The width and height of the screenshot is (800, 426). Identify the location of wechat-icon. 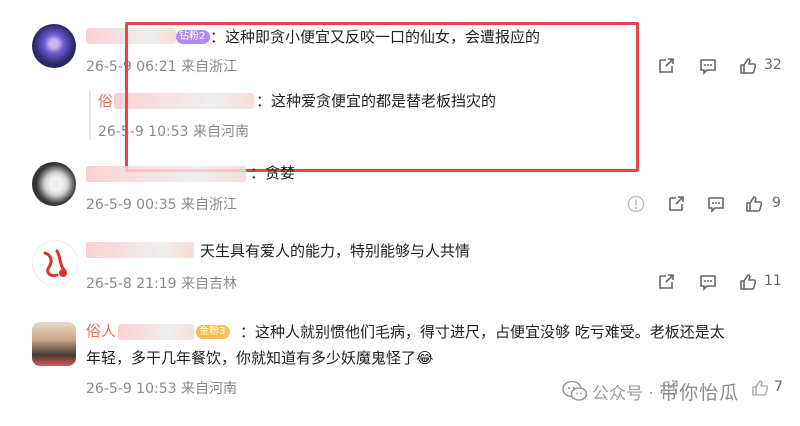
(575, 390).